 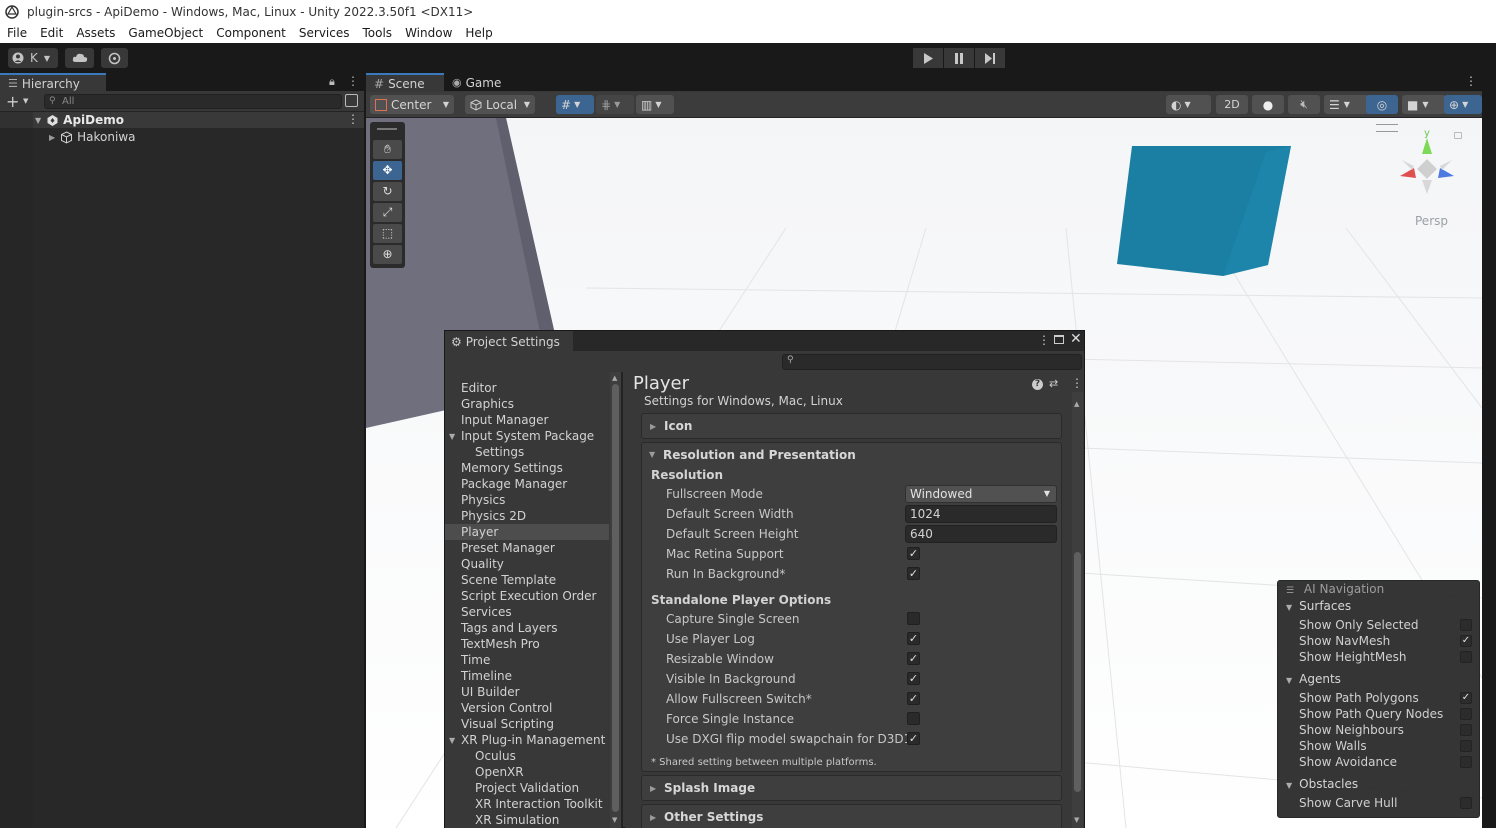 What do you see at coordinates (114, 58) in the screenshot?
I see `collab-button` at bounding box center [114, 58].